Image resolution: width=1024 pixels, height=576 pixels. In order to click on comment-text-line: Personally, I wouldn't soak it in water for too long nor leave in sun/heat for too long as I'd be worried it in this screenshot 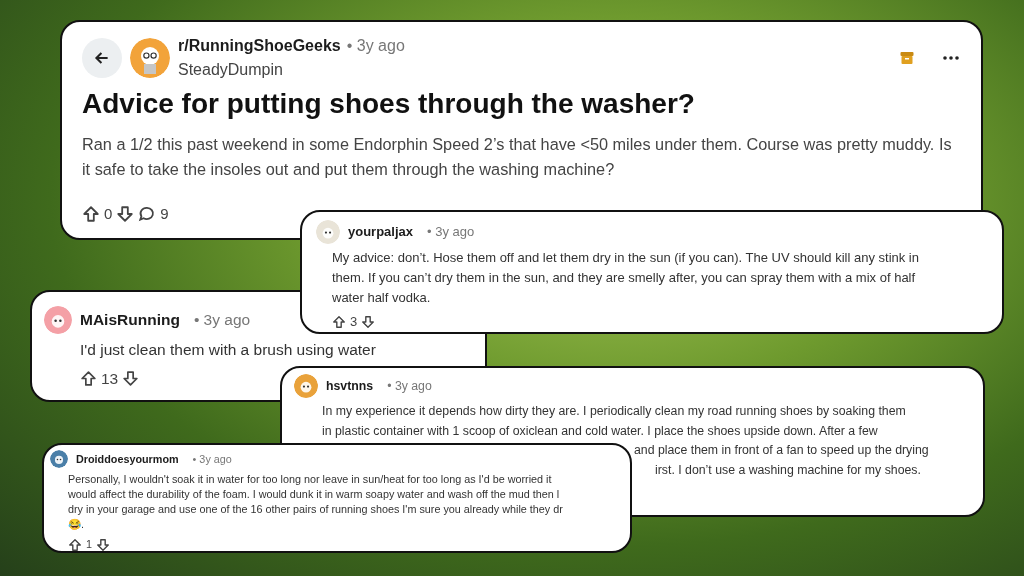, I will do `click(310, 479)`.